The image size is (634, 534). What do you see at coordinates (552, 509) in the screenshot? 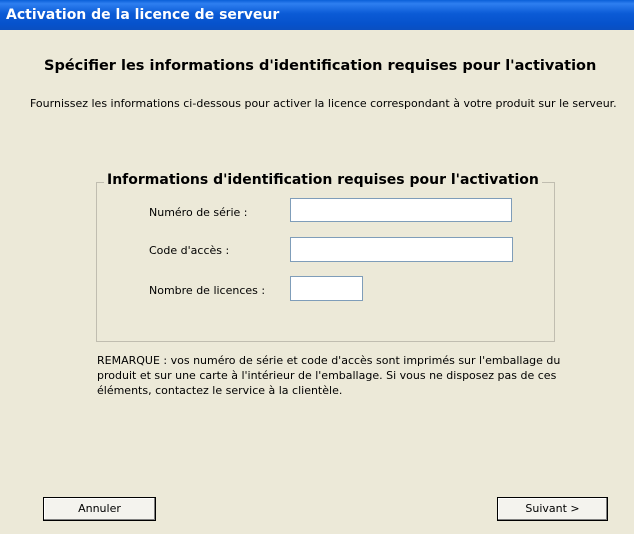
I see `next-button: Suivant >` at bounding box center [552, 509].